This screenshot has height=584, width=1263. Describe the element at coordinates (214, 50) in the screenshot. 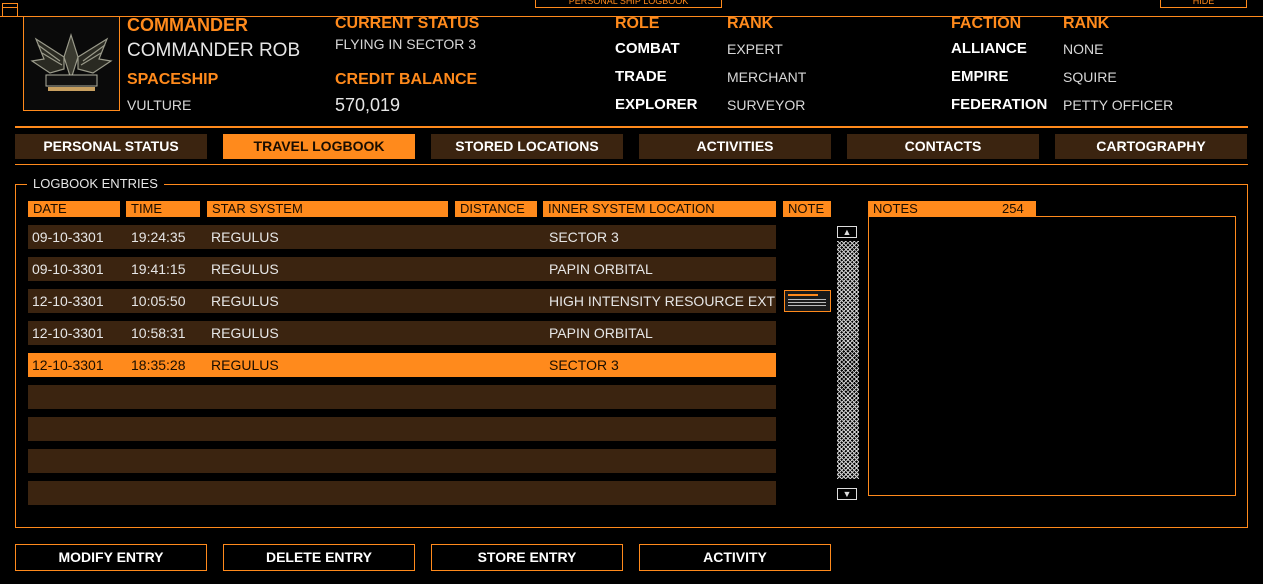

I see `commander-name: COMMANDER ROB` at that location.